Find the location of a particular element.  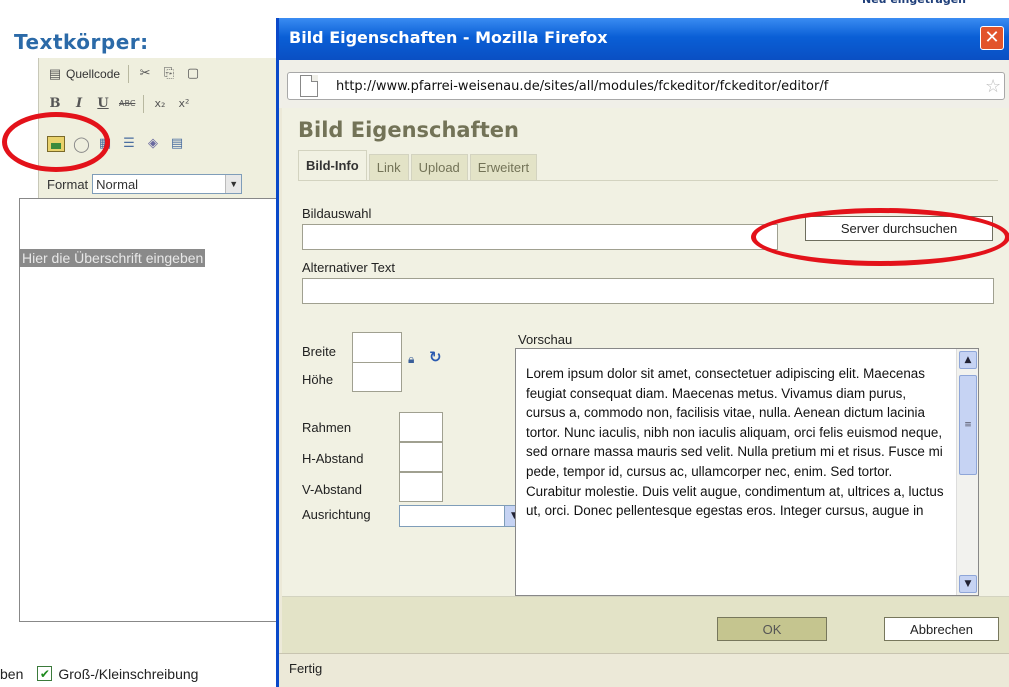

dialog-title: Bild Eigenschaften is located at coordinates (408, 130).